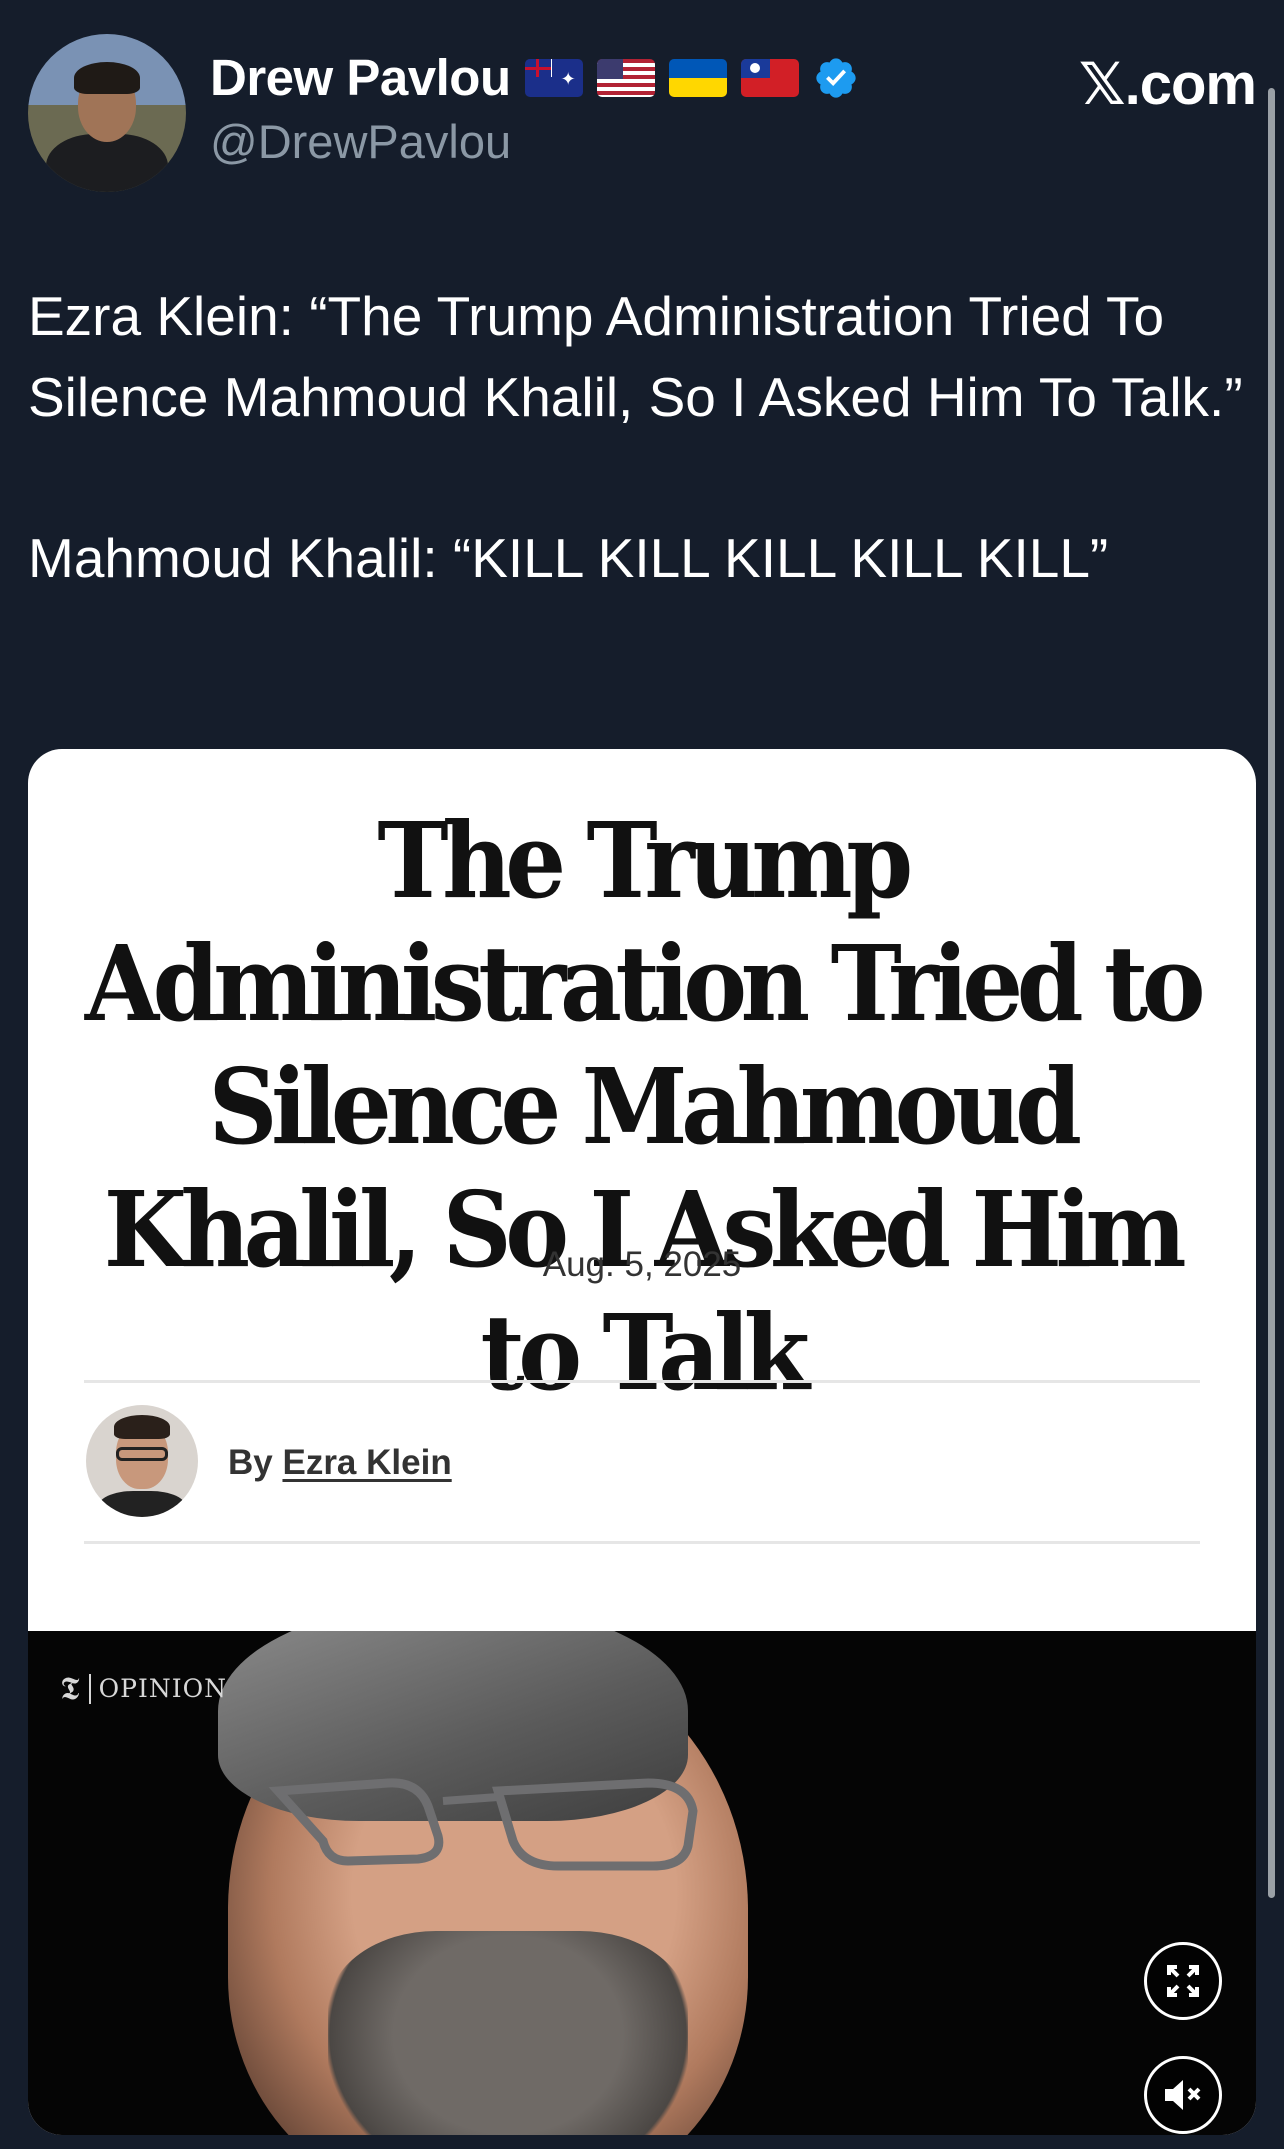 This screenshot has height=2149, width=1284. I want to click on muted-speaker-icon, so click(1183, 2095).